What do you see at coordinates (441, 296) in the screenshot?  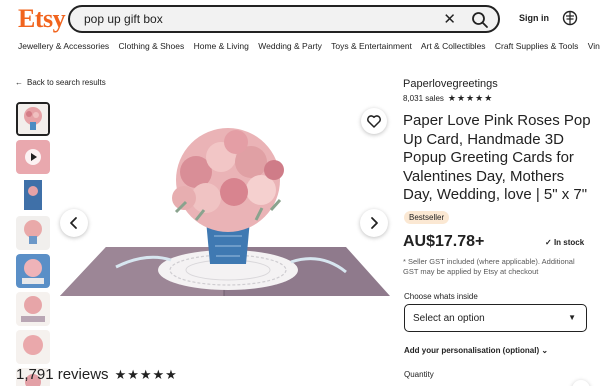 I see `option-label: Choose whats inside` at bounding box center [441, 296].